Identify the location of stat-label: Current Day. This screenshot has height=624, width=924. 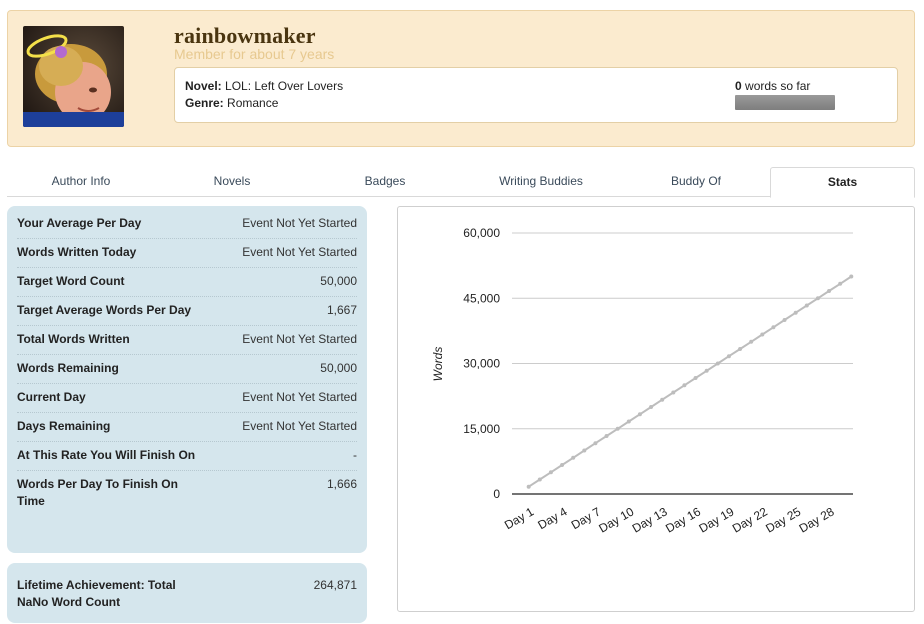
(51, 397).